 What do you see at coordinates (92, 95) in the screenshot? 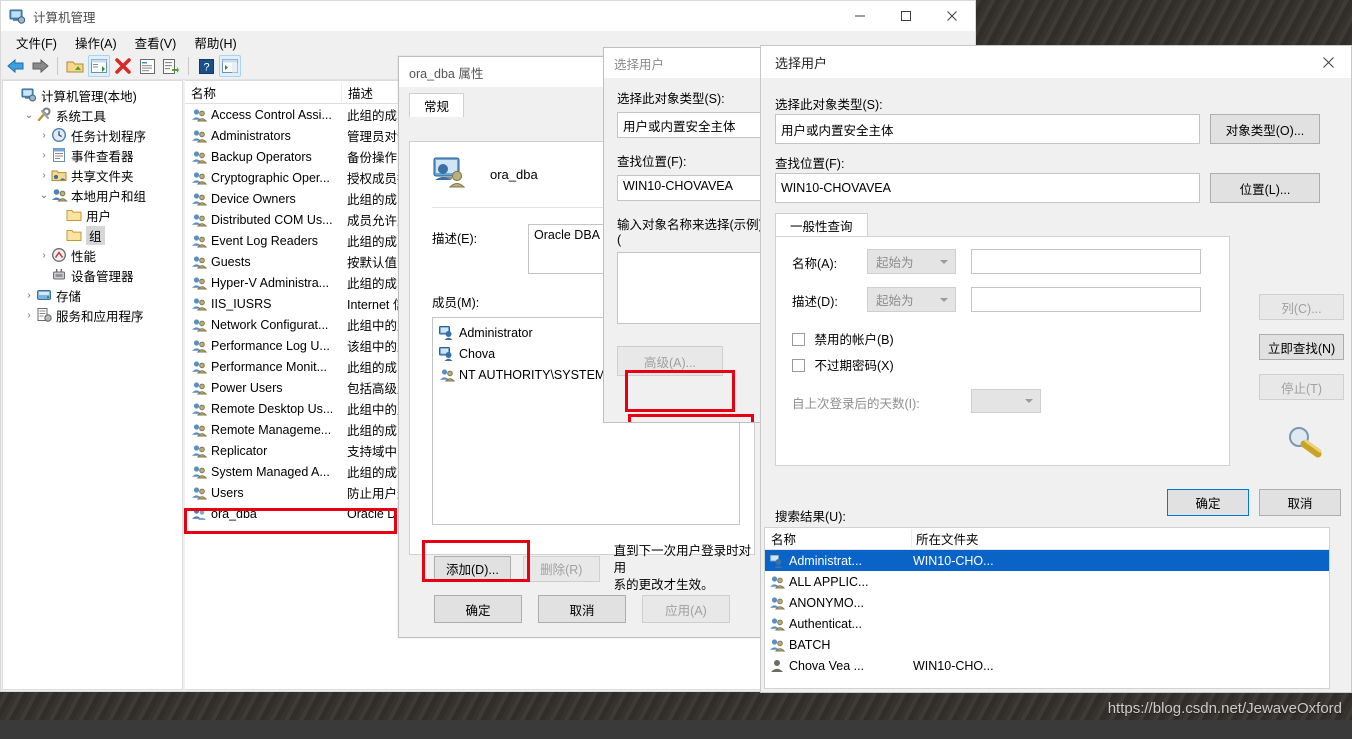
I see `tree-item-0: 计算机管理(本地)` at bounding box center [92, 95].